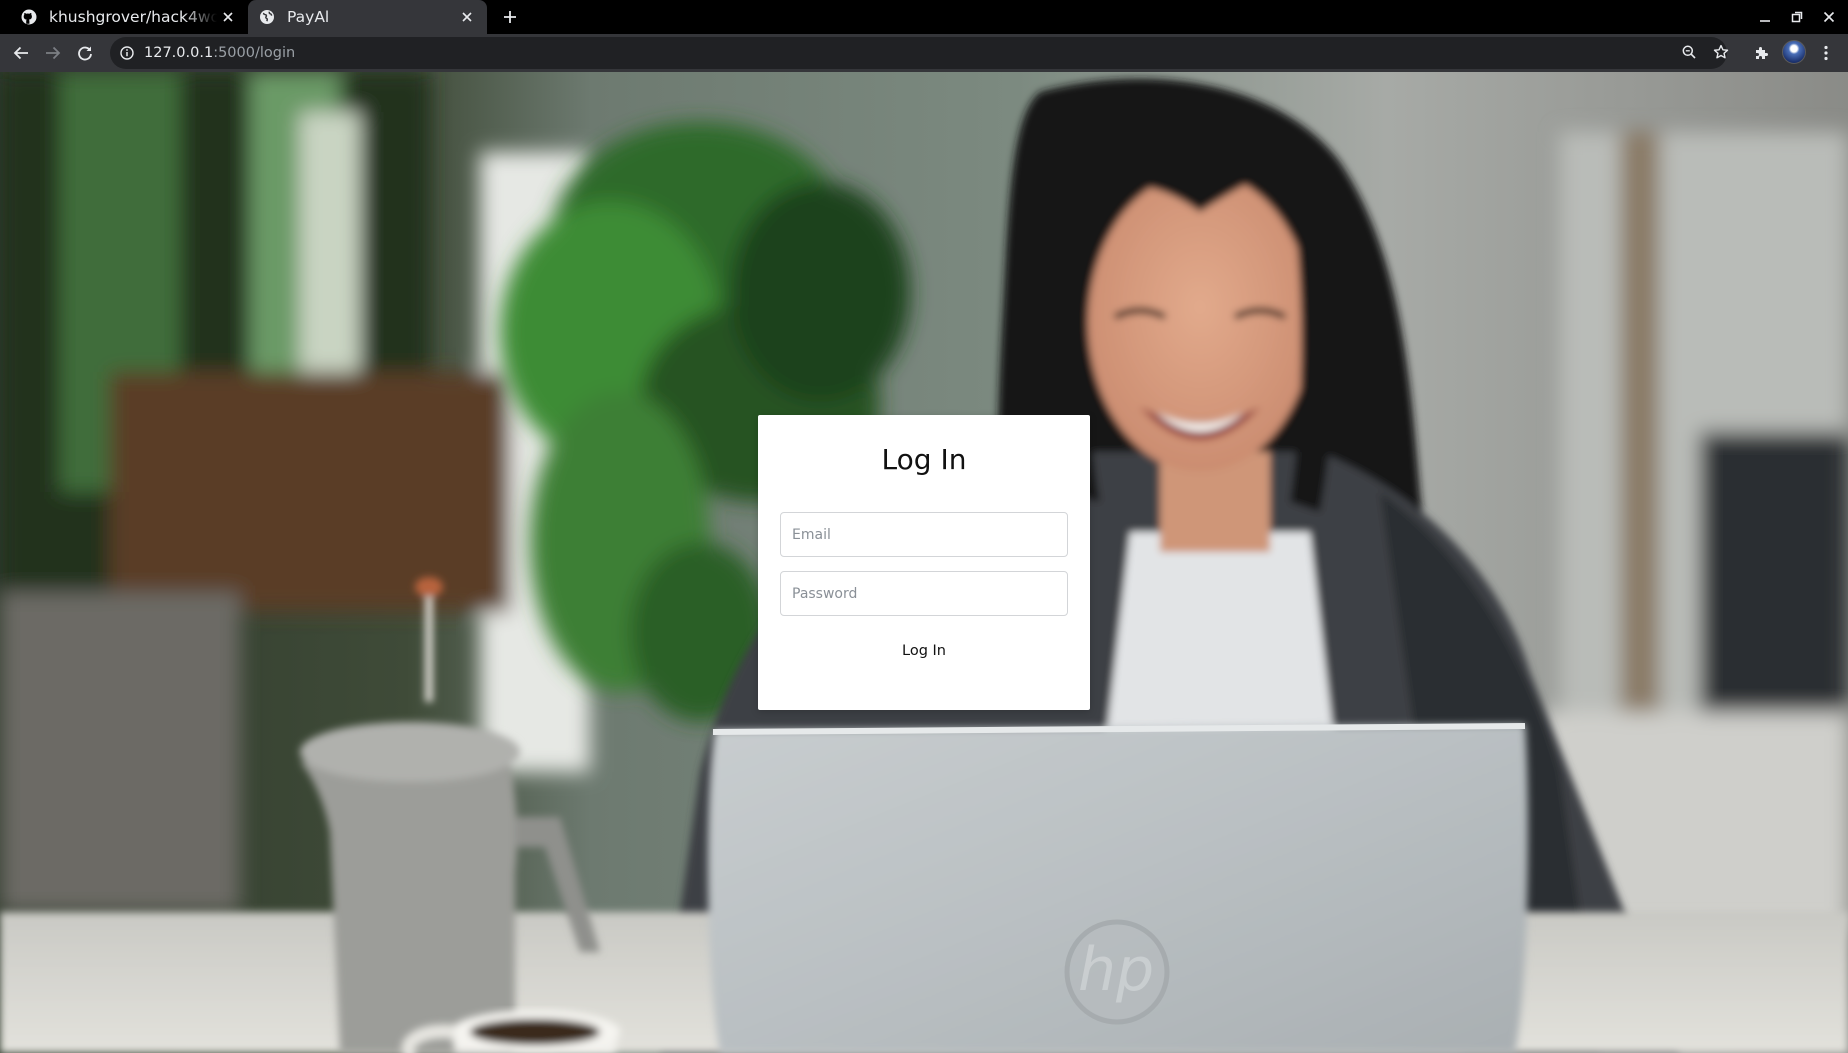 The height and width of the screenshot is (1053, 1848). I want to click on kebab-menu-icon, so click(1826, 53).